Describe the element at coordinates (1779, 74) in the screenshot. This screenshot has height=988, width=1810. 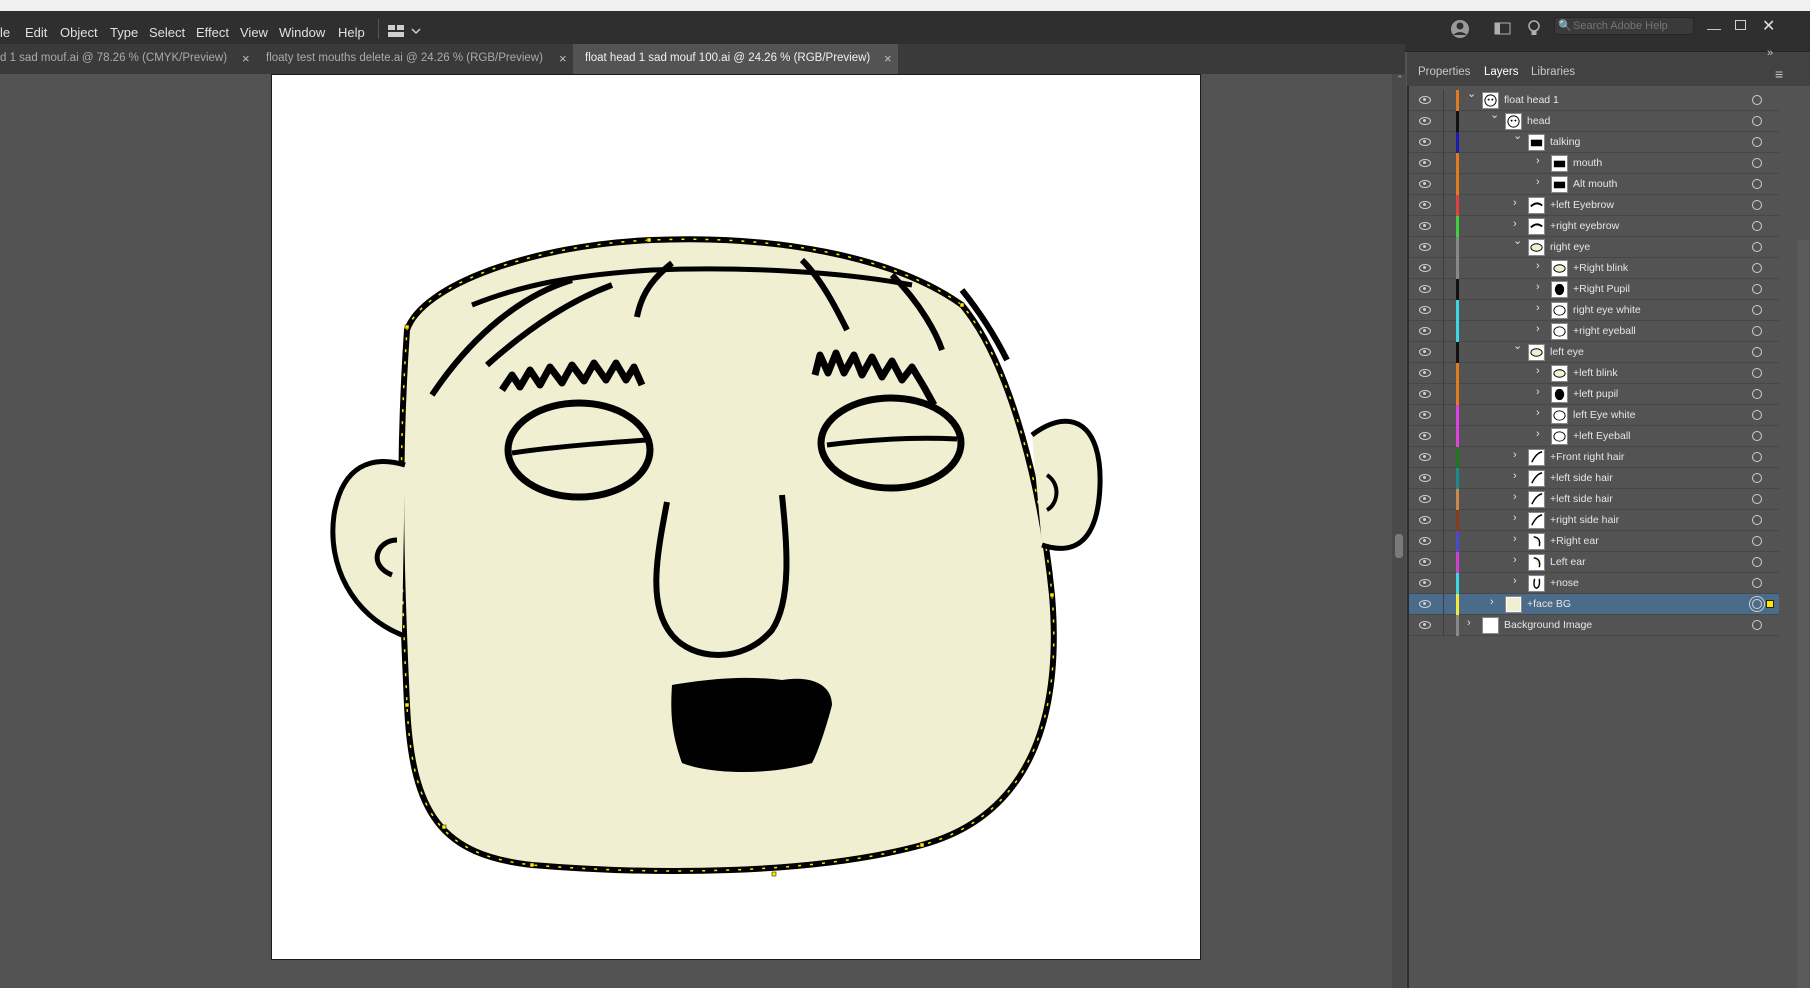
I see `panel-menu-icon: ≡` at that location.